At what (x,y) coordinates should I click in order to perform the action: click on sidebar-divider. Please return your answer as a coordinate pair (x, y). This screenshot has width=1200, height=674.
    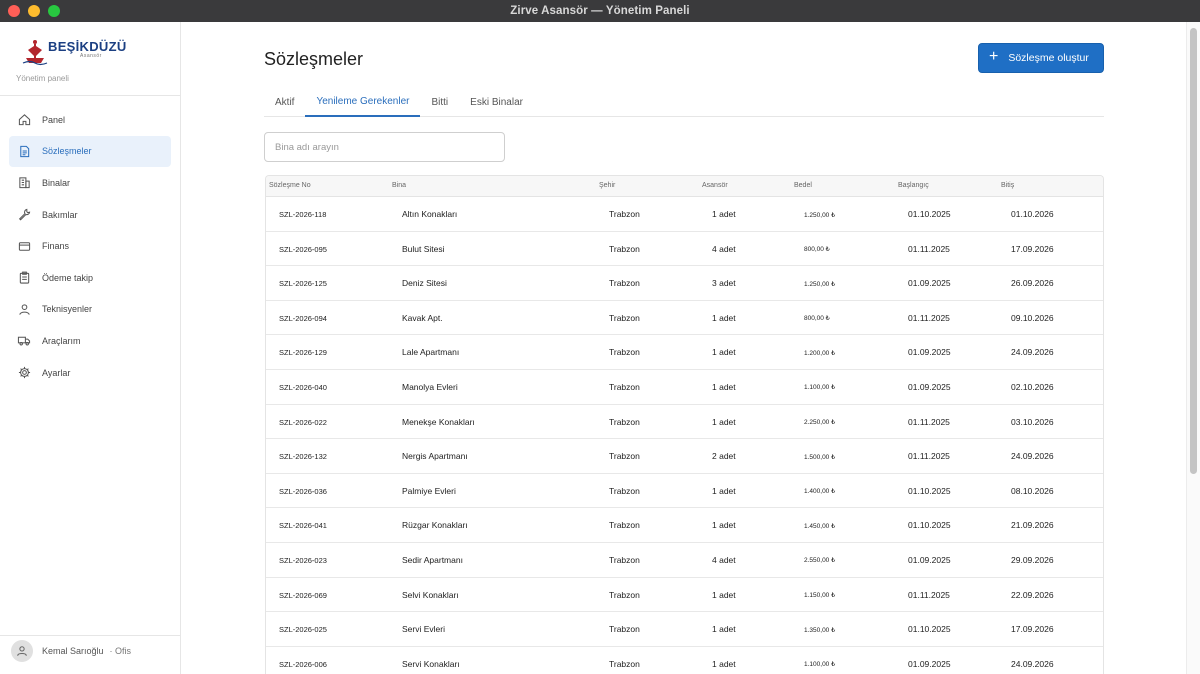
    Looking at the image, I should click on (90, 95).